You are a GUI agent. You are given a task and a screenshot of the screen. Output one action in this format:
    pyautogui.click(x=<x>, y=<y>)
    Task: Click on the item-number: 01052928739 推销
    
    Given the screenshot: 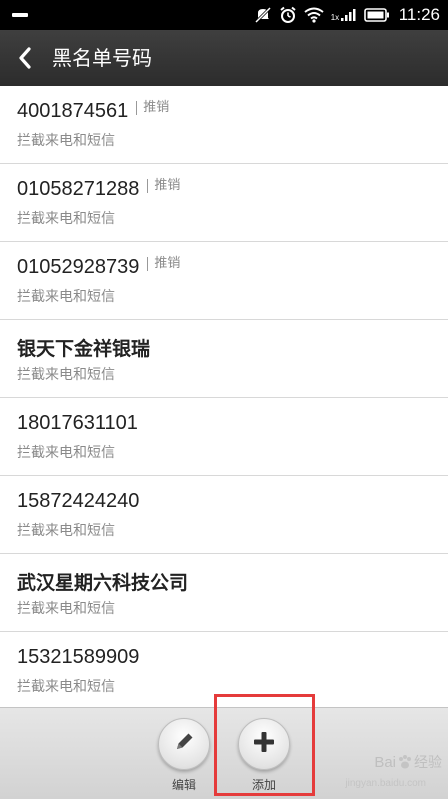 What is the action you would take?
    pyautogui.click(x=99, y=267)
    